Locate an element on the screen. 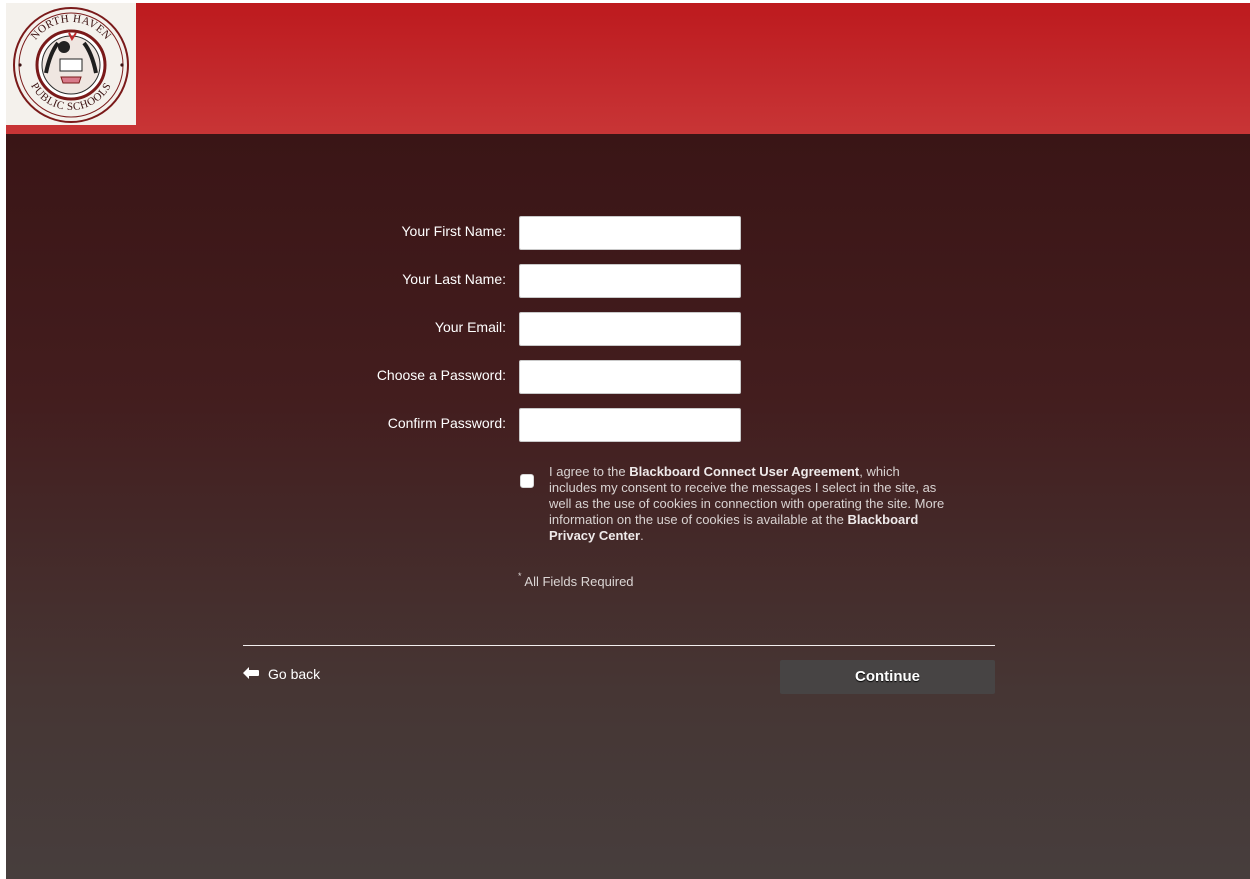 The image size is (1250, 879). required-note-text: All Fields Required is located at coordinates (579, 581).